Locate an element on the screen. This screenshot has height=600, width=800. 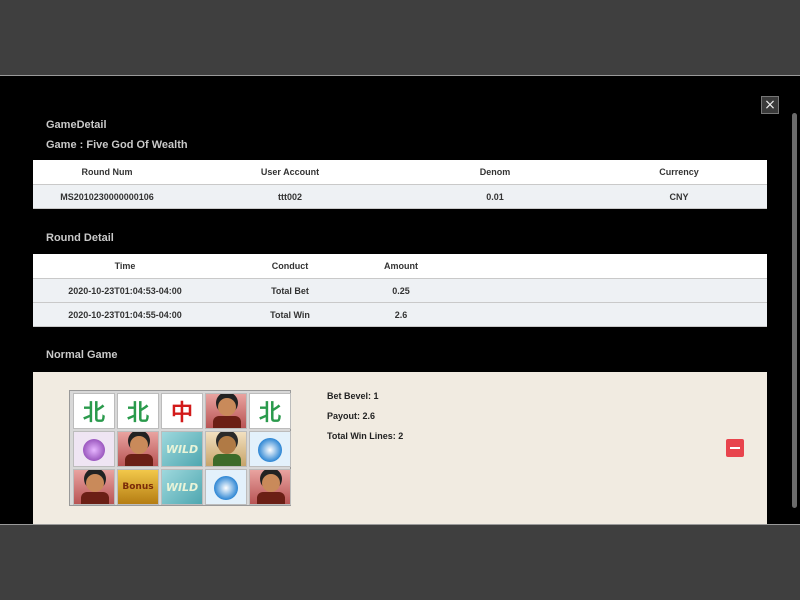
table-row: 2020-10-23T01:04:55-04:00 Total Win 2.6 is located at coordinates (400, 314).